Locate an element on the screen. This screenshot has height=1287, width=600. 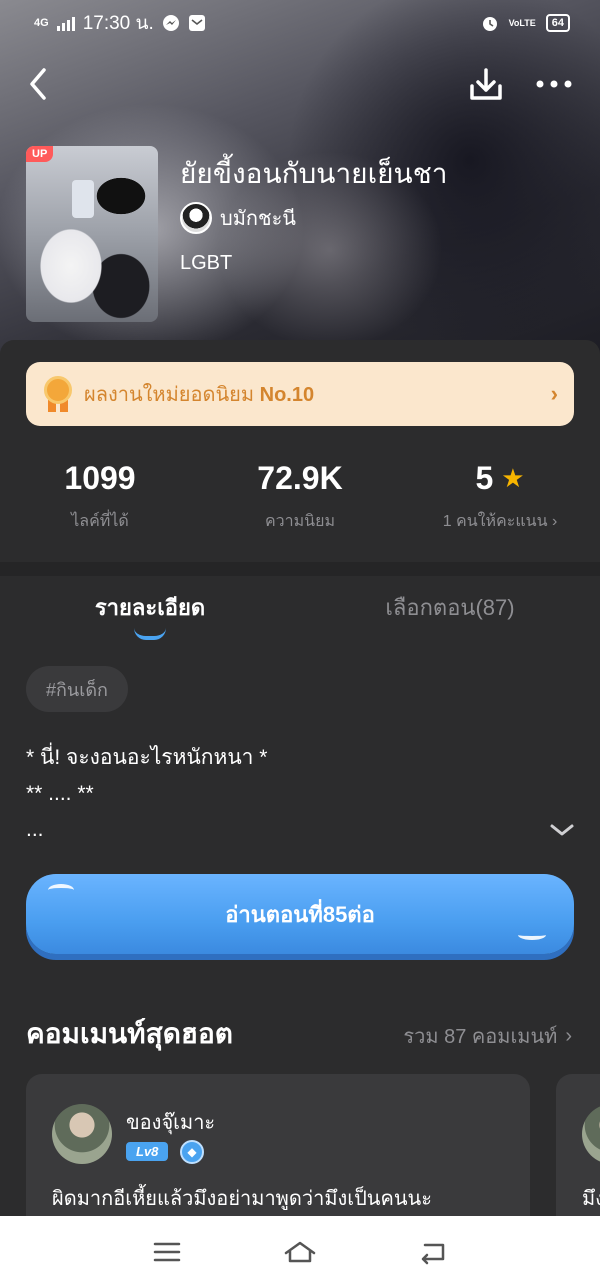
battery-level: 64 is located at coordinates (557, 23).